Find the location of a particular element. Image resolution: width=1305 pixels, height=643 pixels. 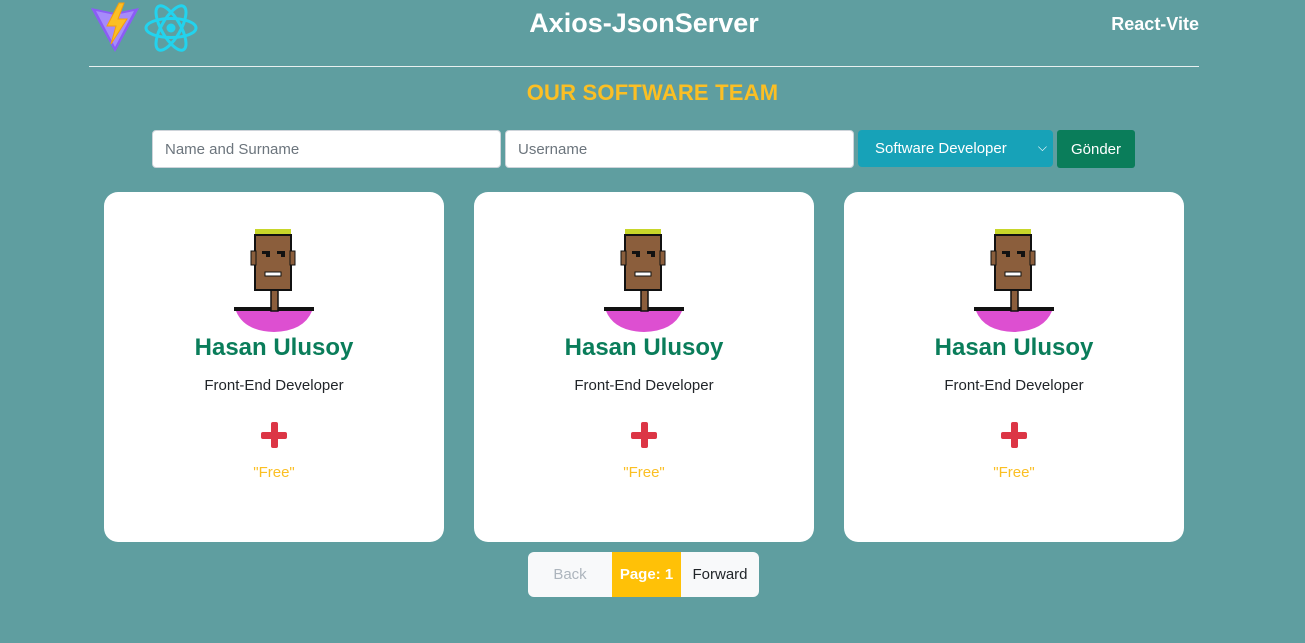

forward-button: Forward is located at coordinates (720, 574).